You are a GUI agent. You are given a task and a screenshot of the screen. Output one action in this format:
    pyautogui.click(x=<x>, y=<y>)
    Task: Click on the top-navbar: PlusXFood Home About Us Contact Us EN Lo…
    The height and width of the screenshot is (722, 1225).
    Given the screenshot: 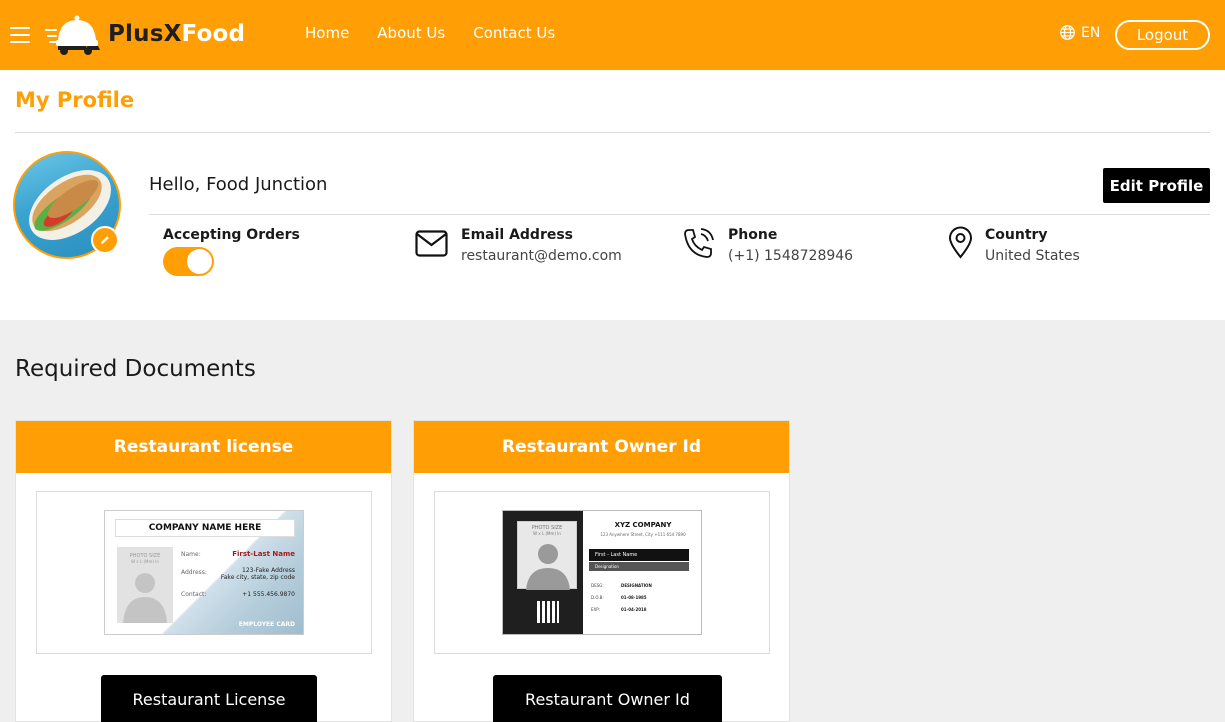 What is the action you would take?
    pyautogui.click(x=612, y=35)
    